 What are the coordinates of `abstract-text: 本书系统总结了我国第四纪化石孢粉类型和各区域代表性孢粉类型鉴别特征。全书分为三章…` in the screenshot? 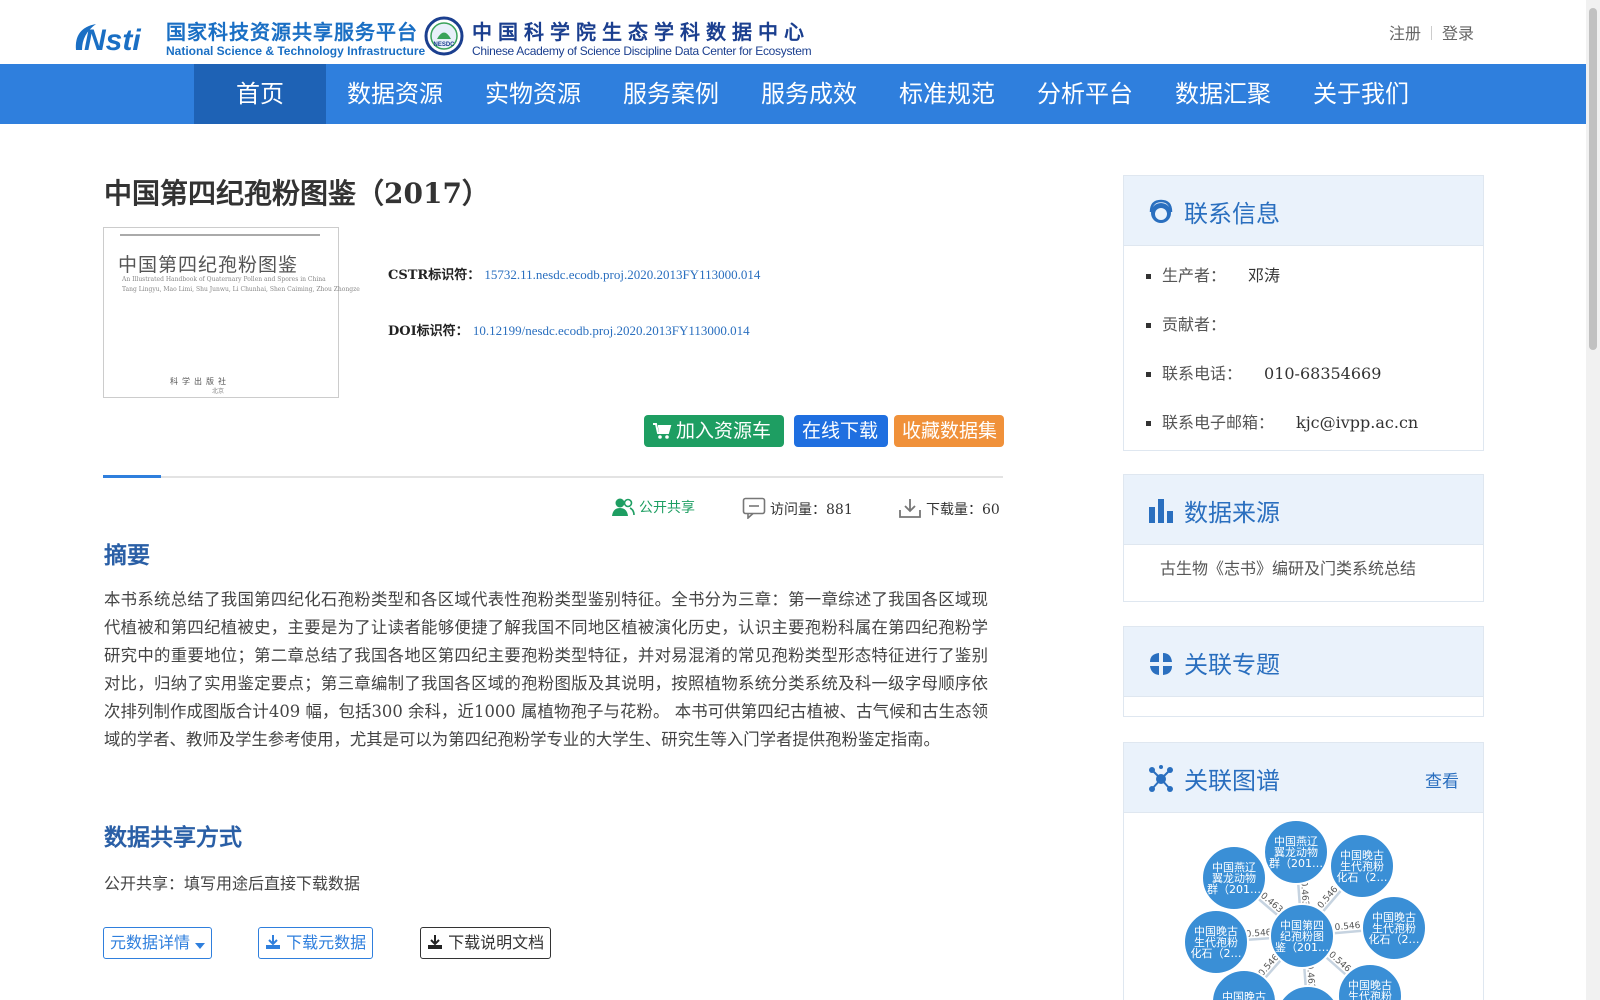 It's located at (546, 669).